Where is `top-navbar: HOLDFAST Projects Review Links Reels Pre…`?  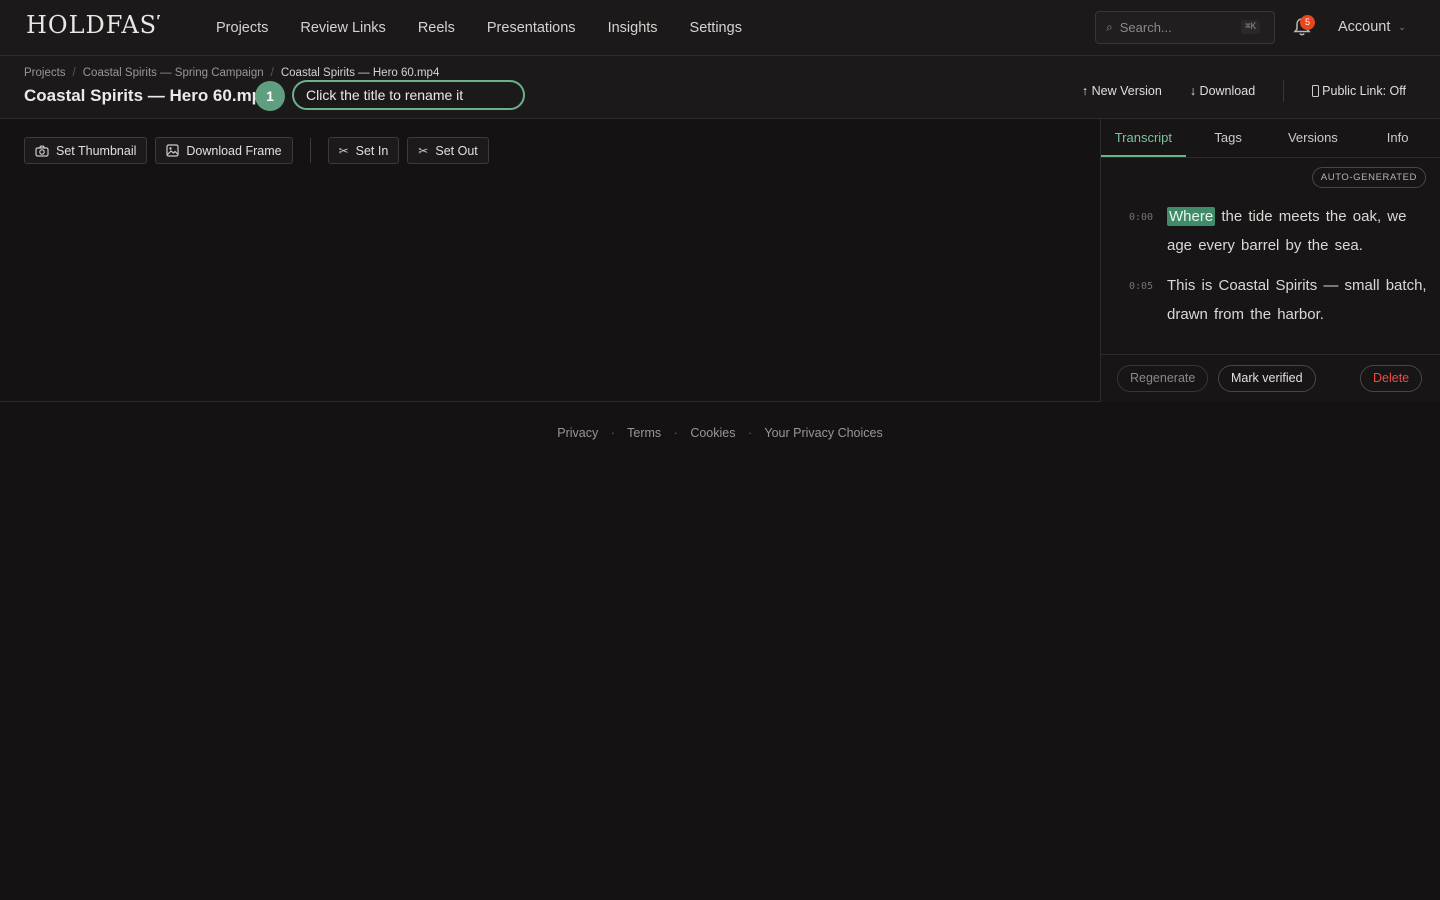 top-navbar: HOLDFAST Projects Review Links Reels Pre… is located at coordinates (720, 28).